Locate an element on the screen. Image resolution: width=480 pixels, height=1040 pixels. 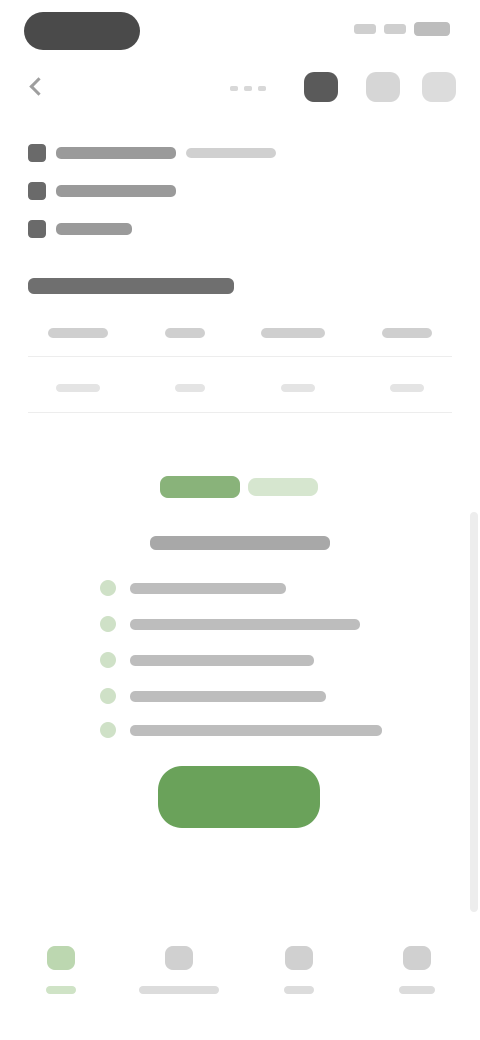
detail-subtext is located at coordinates (231, 153).